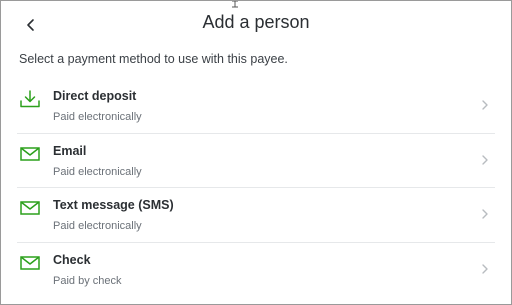 The image size is (512, 305). Describe the element at coordinates (30, 99) in the screenshot. I see `download-icon` at that location.